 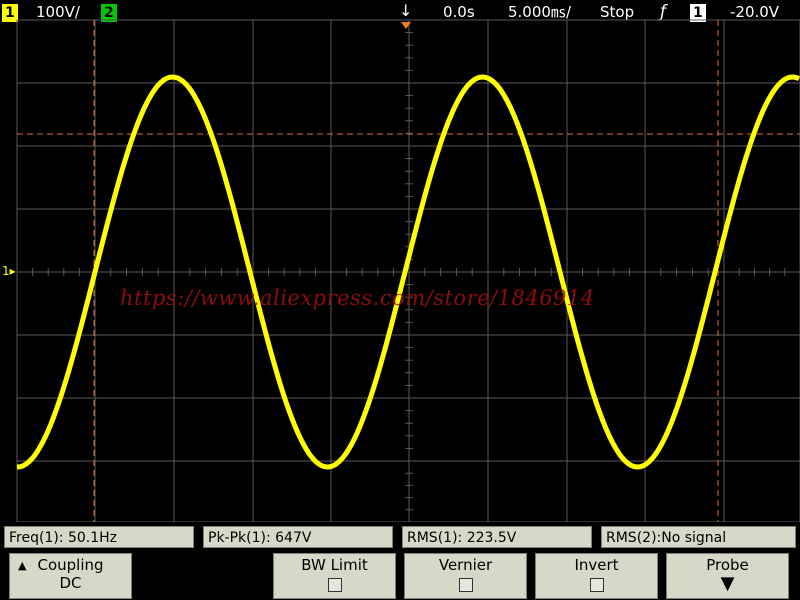 What do you see at coordinates (298, 537) in the screenshot?
I see `measurement-pkpk: Pk-Pk(1): 647V` at bounding box center [298, 537].